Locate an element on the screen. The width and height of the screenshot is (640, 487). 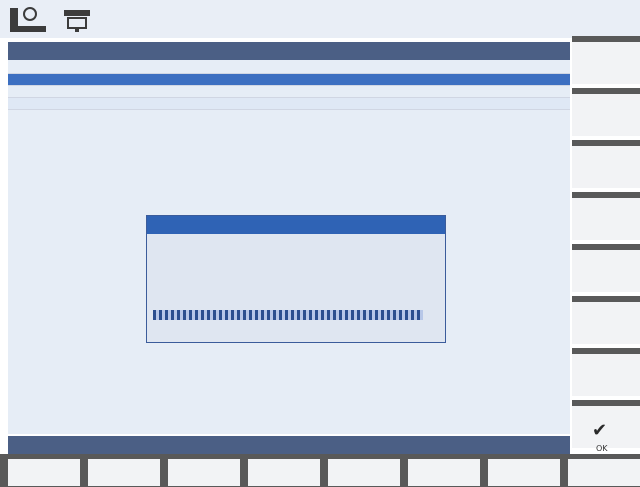
spindle-icon is located at coordinates (77, 20).